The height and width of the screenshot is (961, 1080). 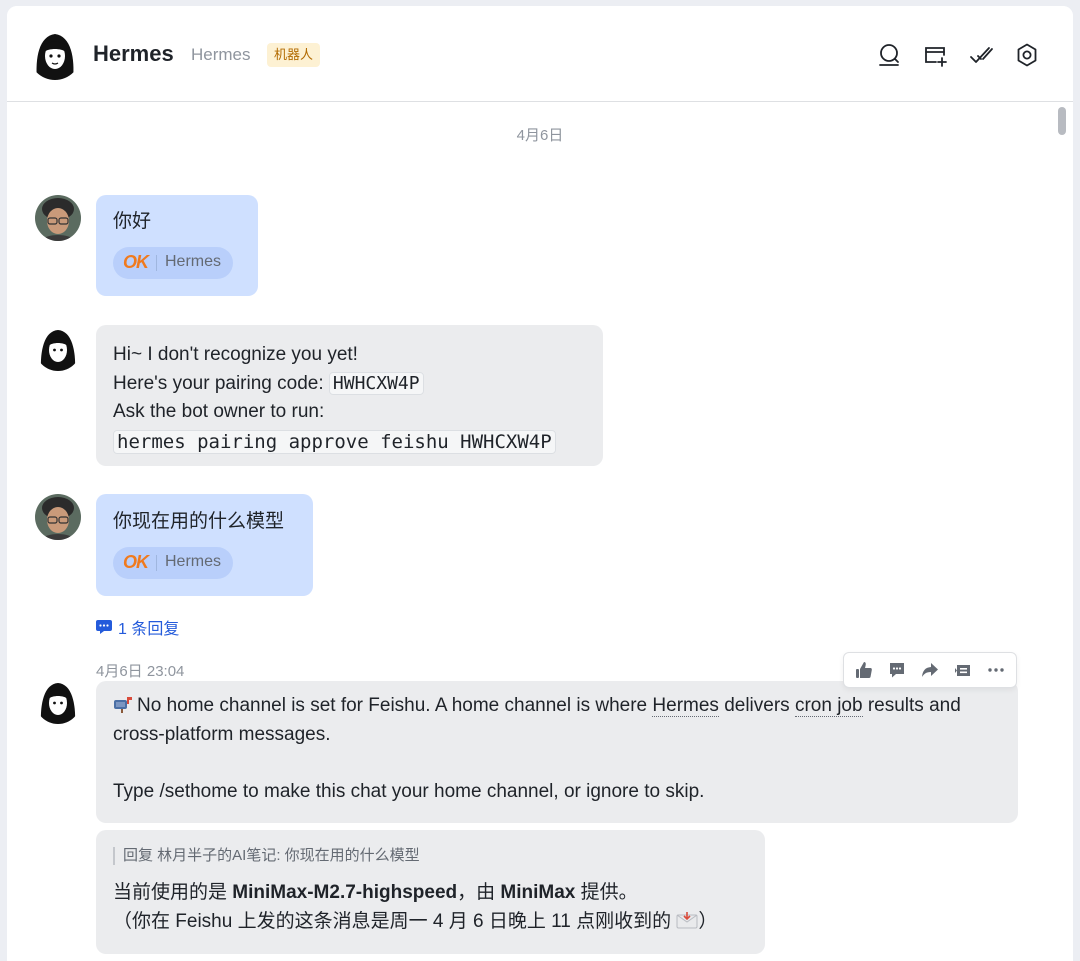 I want to click on reply-quote: 回复 林月半子的AI笔记: 你现在用的什么模型, so click(x=431, y=856).